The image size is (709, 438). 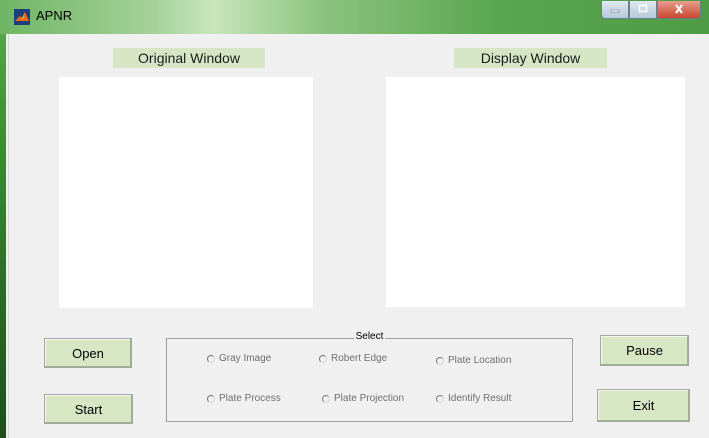 I want to click on radio-label: Identify Result, so click(x=480, y=398).